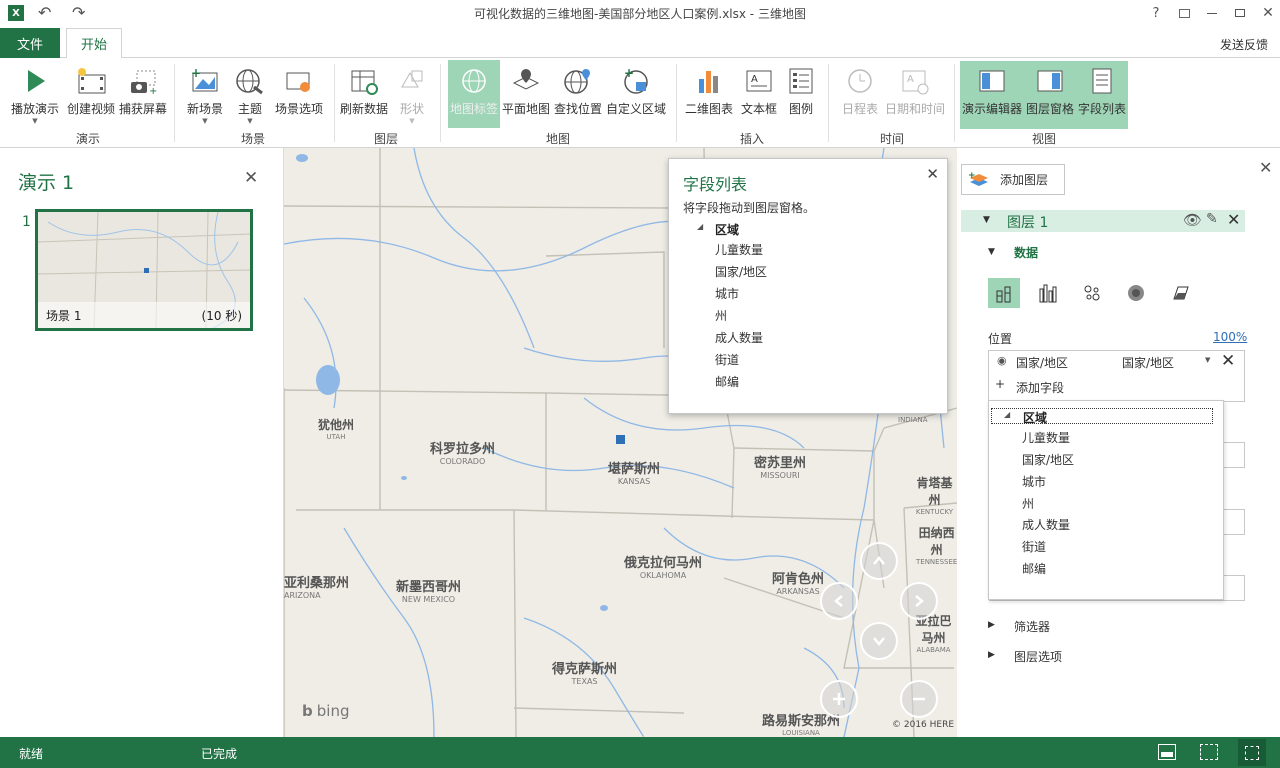 The height and width of the screenshot is (768, 1280). Describe the element at coordinates (759, 96) in the screenshot. I see `textbox-button: A 文本框` at that location.